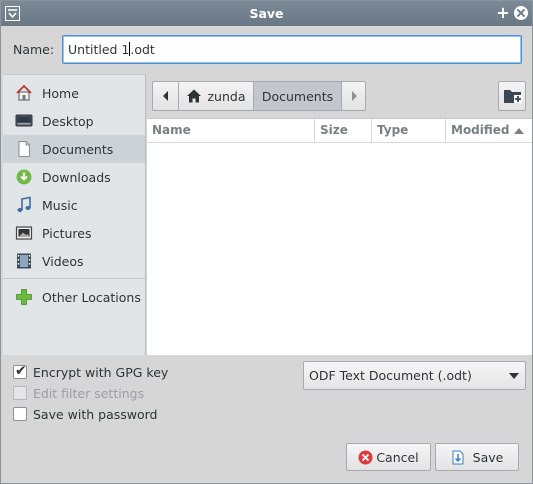  Describe the element at coordinates (292, 49) in the screenshot. I see `filename-input: Untitled 1.odt` at that location.